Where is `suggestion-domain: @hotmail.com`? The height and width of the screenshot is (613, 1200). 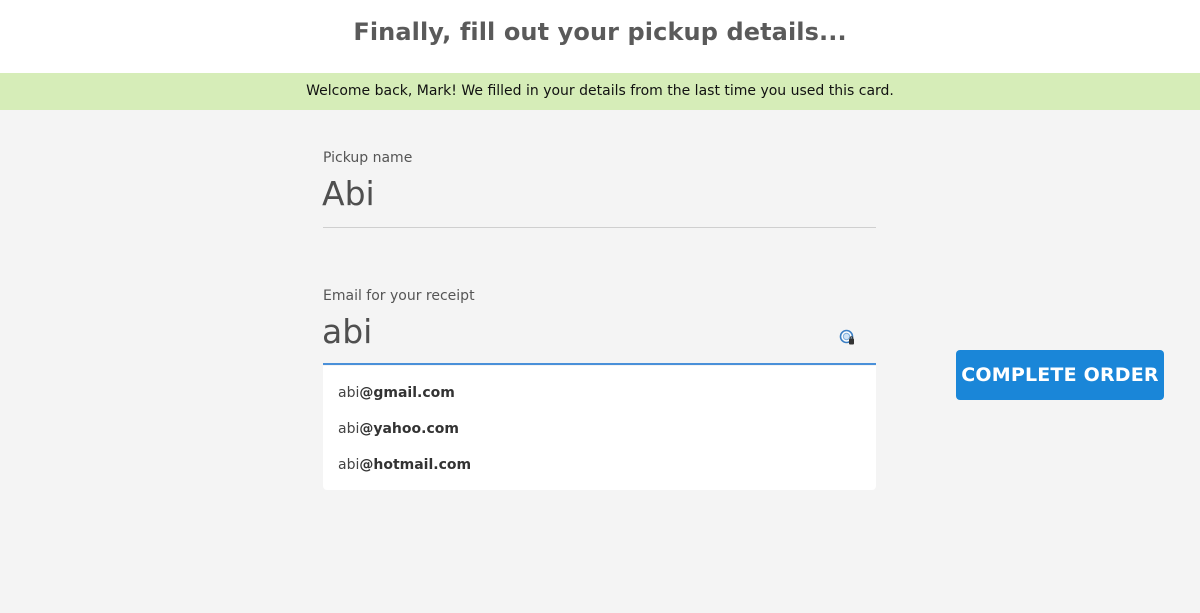 suggestion-domain: @hotmail.com is located at coordinates (415, 465).